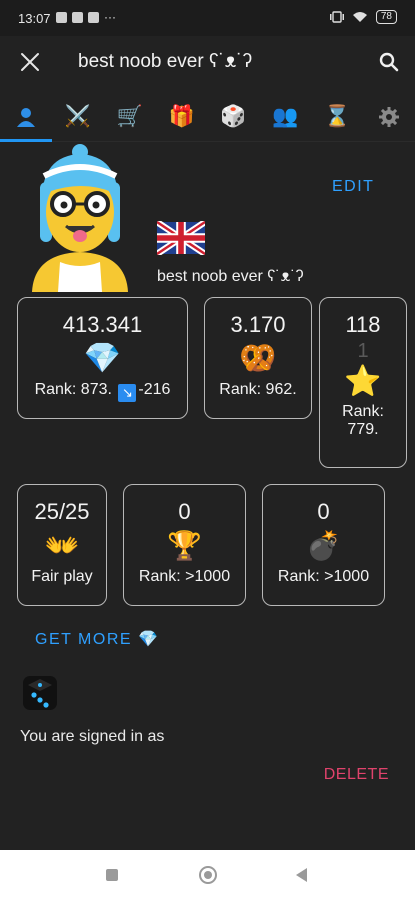 Image resolution: width=415 pixels, height=900 pixels. What do you see at coordinates (40, 693) in the screenshot?
I see `dice-app-icon` at bounding box center [40, 693].